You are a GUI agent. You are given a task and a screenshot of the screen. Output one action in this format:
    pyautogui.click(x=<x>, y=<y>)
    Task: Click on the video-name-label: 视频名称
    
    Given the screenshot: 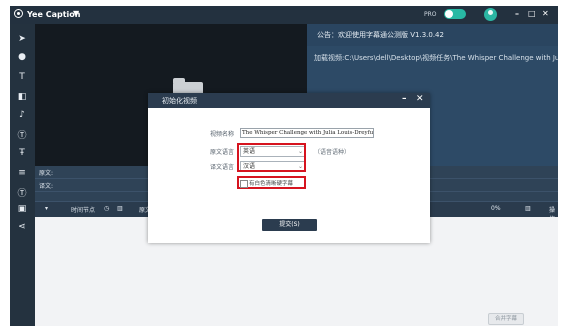 What is the action you would take?
    pyautogui.click(x=222, y=134)
    